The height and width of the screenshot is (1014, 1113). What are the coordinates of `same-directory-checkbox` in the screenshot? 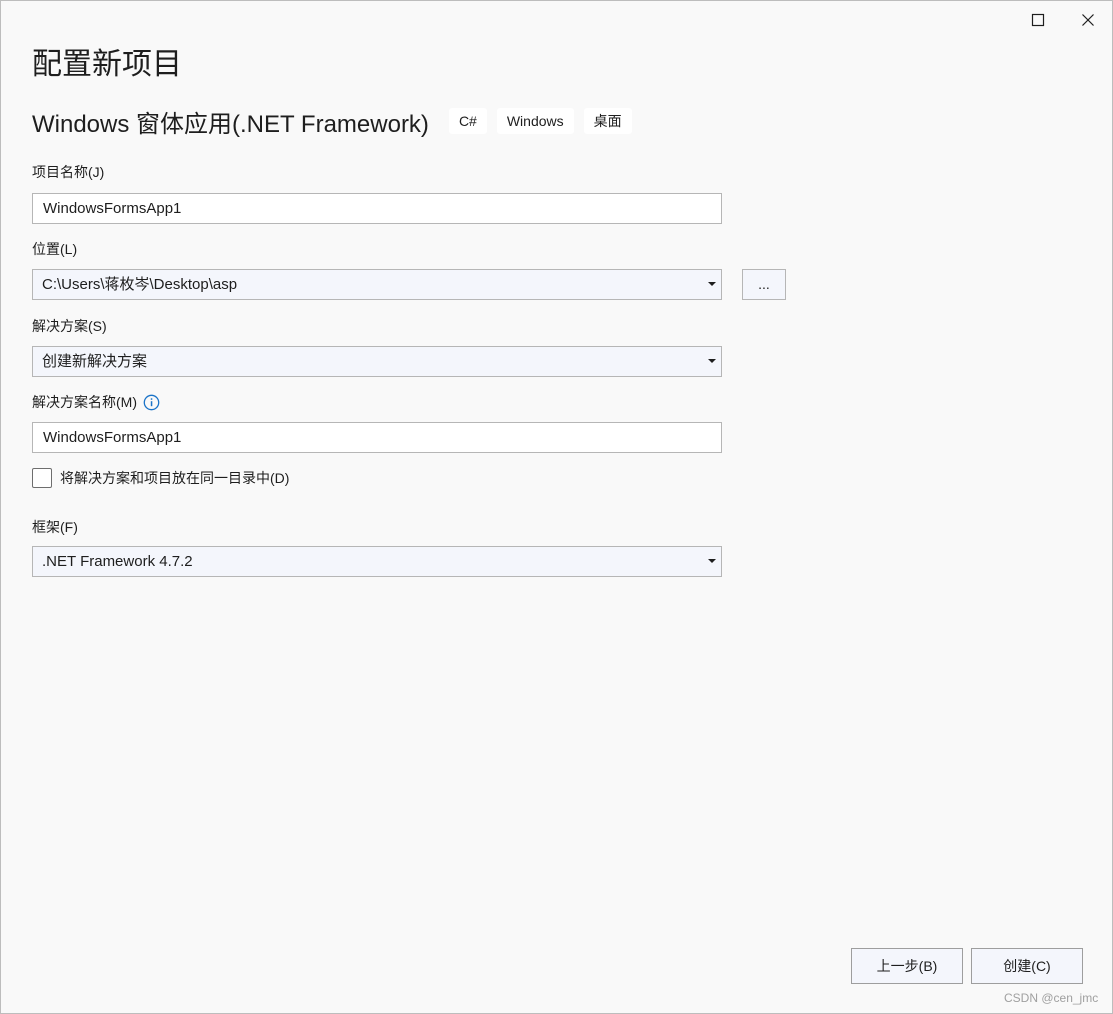 It's located at (42, 478).